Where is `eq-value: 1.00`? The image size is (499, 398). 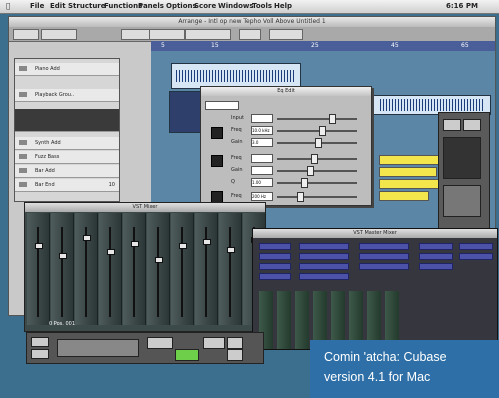
eq-value: 1.00 is located at coordinates (262, 182).